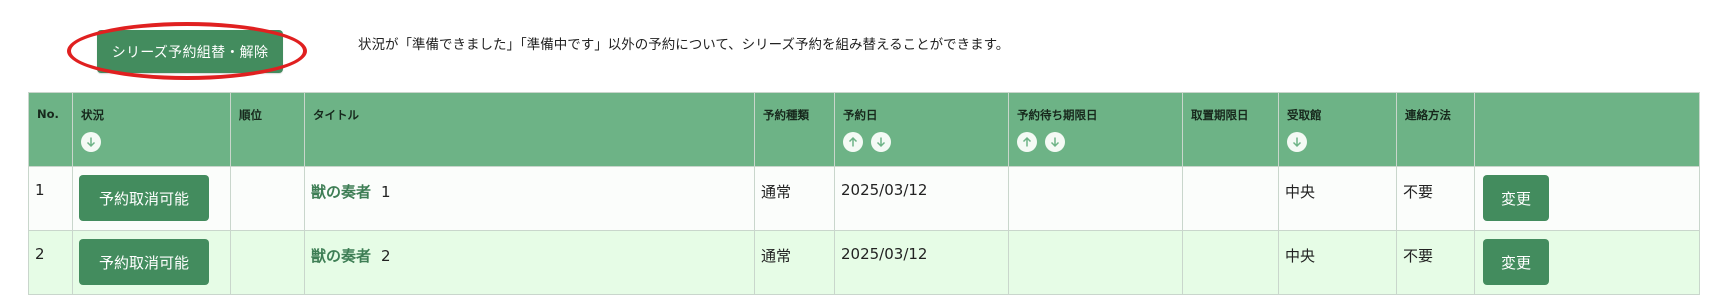 The height and width of the screenshot is (295, 1717). What do you see at coordinates (91, 142) in the screenshot?
I see `sort-status-down-icon` at bounding box center [91, 142].